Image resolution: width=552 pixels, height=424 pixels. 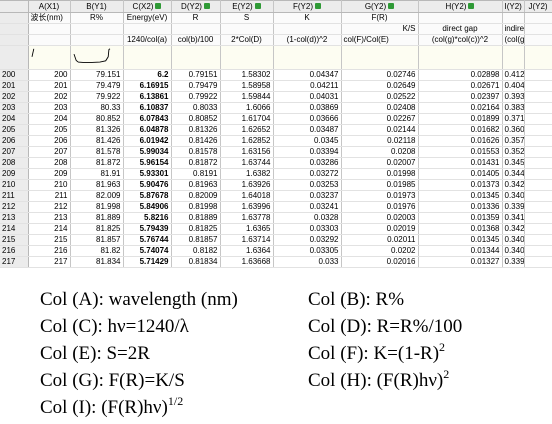 I want to click on cell-a: 212, so click(x=49, y=207).